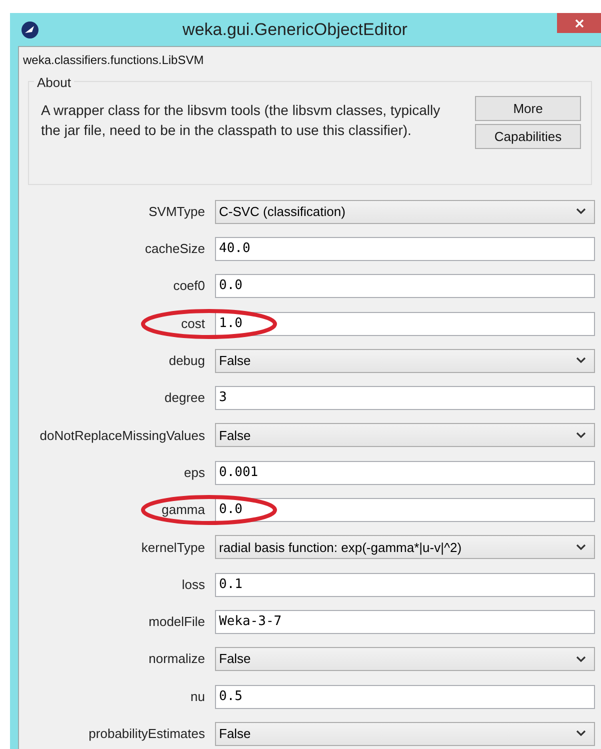  What do you see at coordinates (528, 108) in the screenshot?
I see `about-button: More` at bounding box center [528, 108].